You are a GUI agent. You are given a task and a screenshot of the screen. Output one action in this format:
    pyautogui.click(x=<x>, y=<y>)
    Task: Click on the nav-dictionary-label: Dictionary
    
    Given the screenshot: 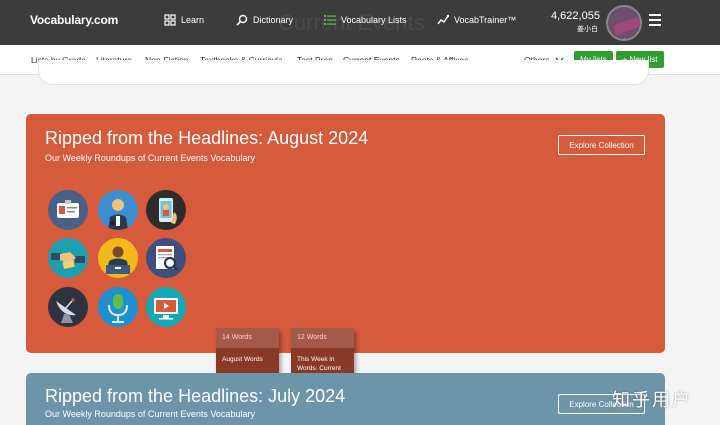 What is the action you would take?
    pyautogui.click(x=273, y=20)
    